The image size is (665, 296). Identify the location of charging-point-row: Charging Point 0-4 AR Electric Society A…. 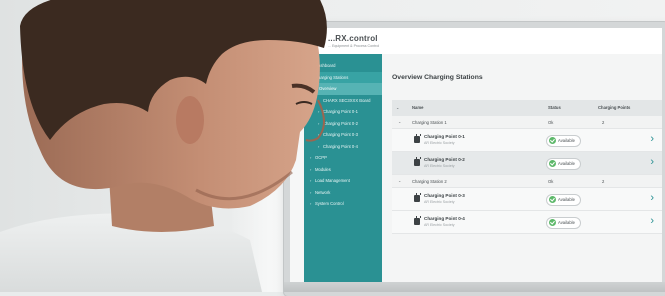
(527, 222).